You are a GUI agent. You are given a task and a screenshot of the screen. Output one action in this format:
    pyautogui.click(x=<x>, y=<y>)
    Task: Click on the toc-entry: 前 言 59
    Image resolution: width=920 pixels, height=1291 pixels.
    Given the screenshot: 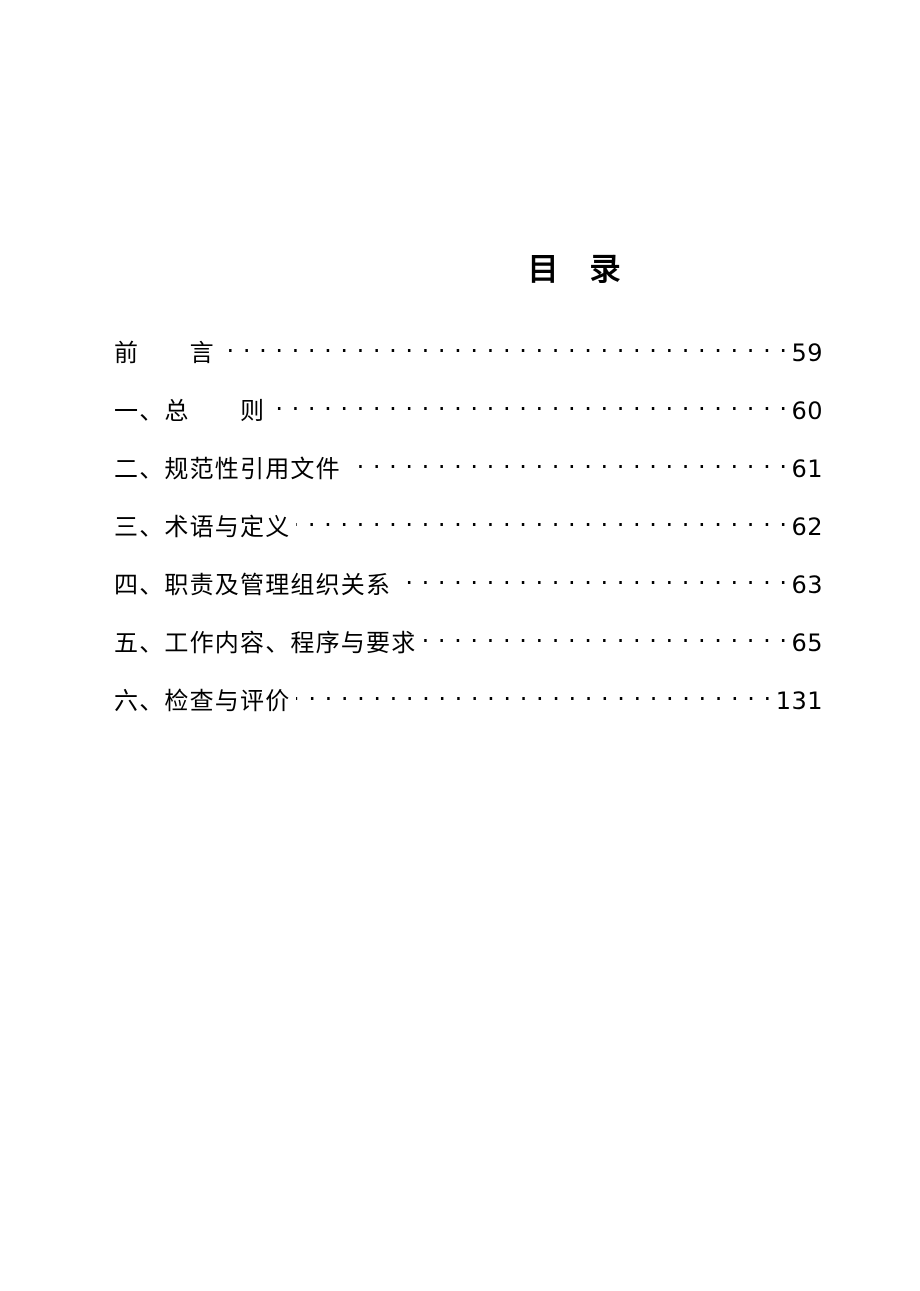 What is the action you would take?
    pyautogui.click(x=468, y=365)
    